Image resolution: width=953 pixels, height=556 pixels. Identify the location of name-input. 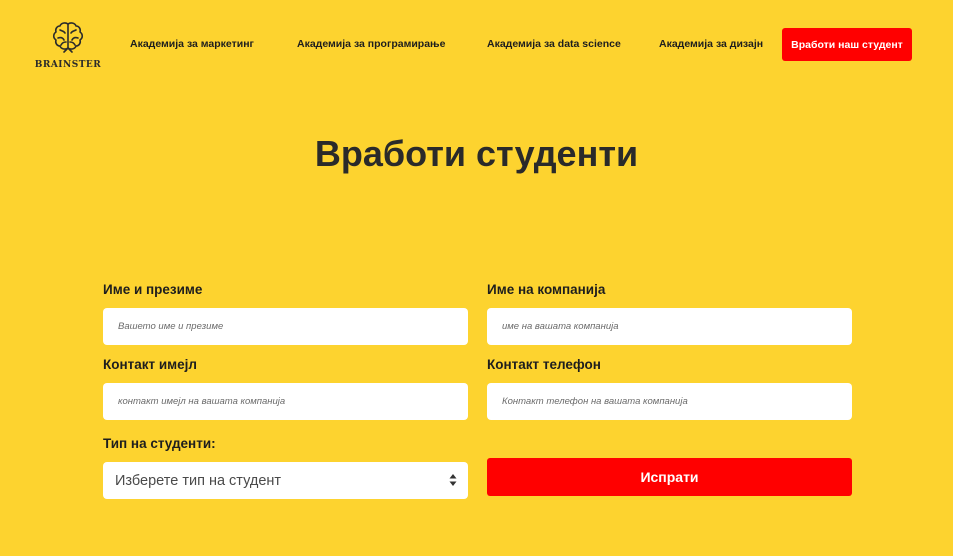
(285, 326).